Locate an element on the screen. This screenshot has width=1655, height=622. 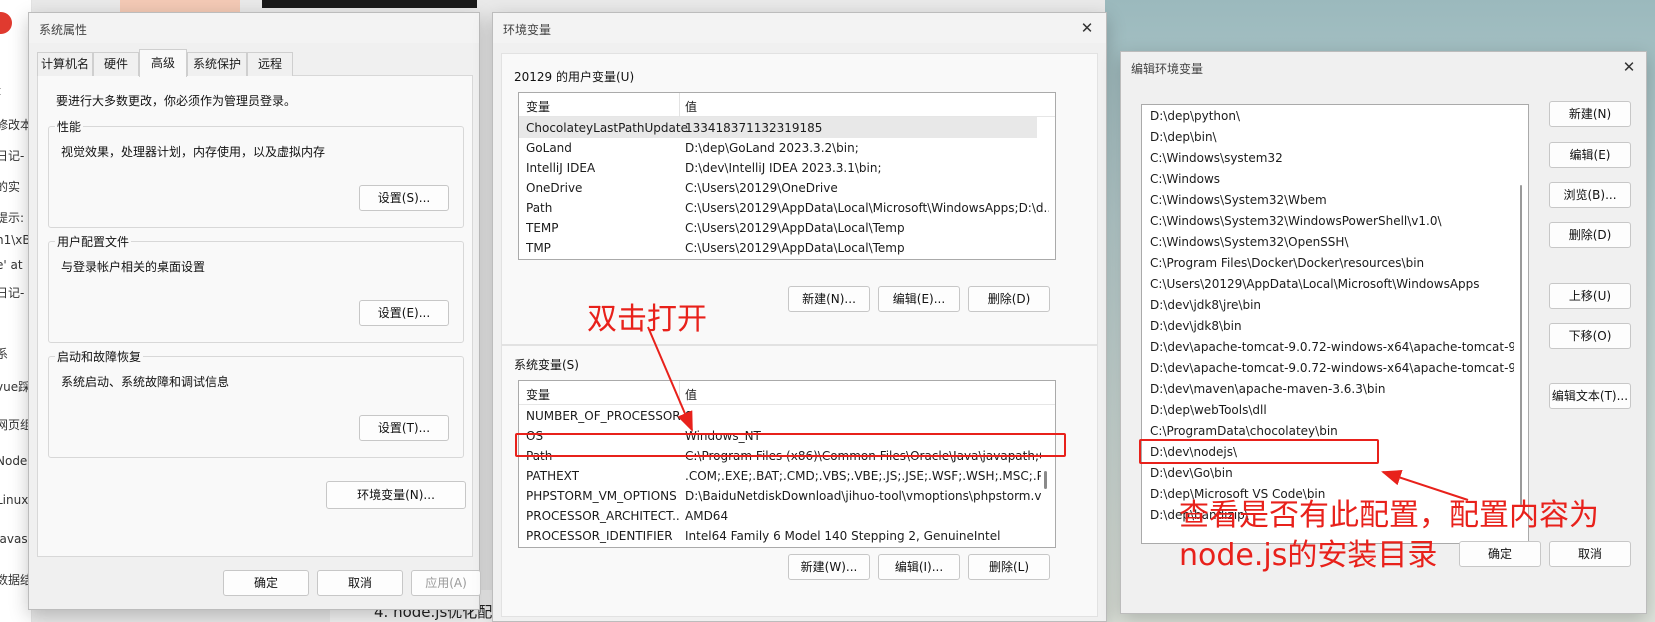
var-name: PATHEXT is located at coordinates (553, 476).